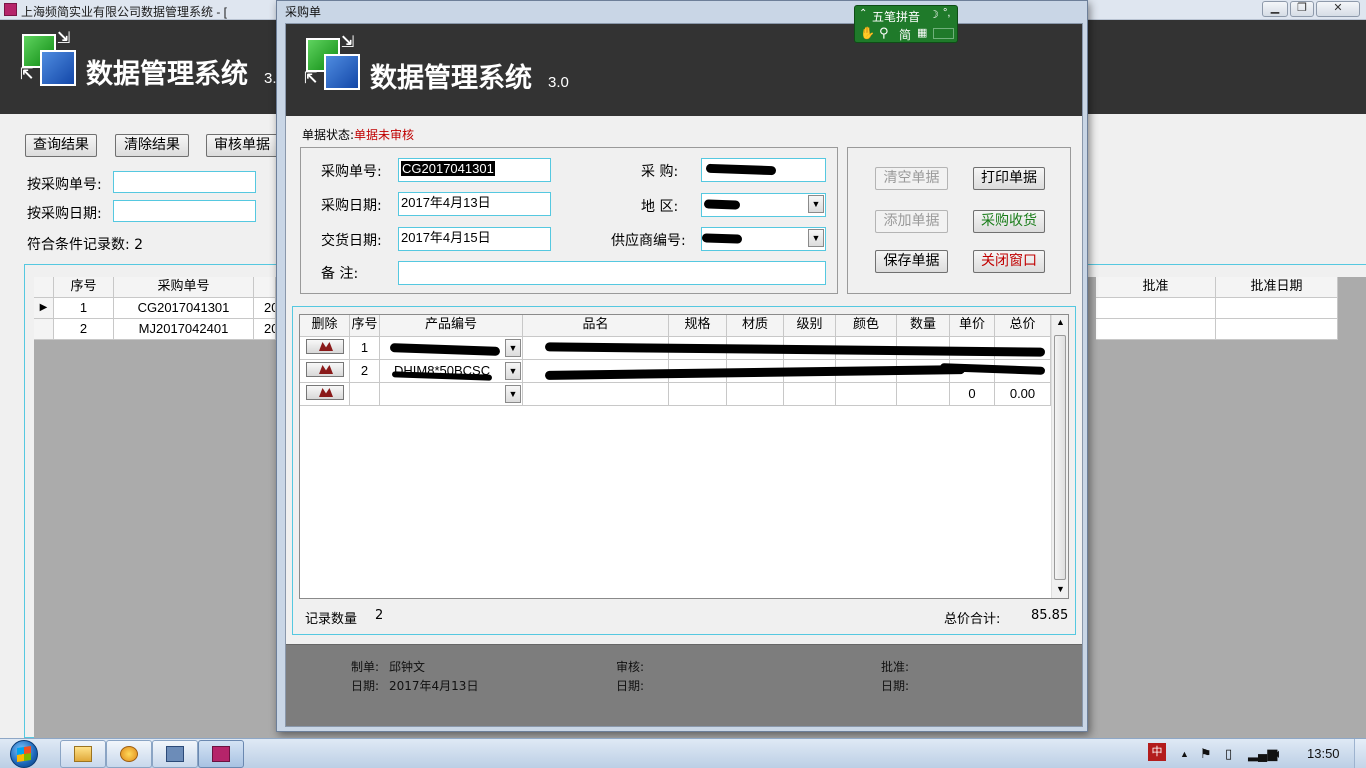 The image size is (1366, 768). What do you see at coordinates (61, 145) in the screenshot?
I see `query-results-button: 查询结果` at bounding box center [61, 145].